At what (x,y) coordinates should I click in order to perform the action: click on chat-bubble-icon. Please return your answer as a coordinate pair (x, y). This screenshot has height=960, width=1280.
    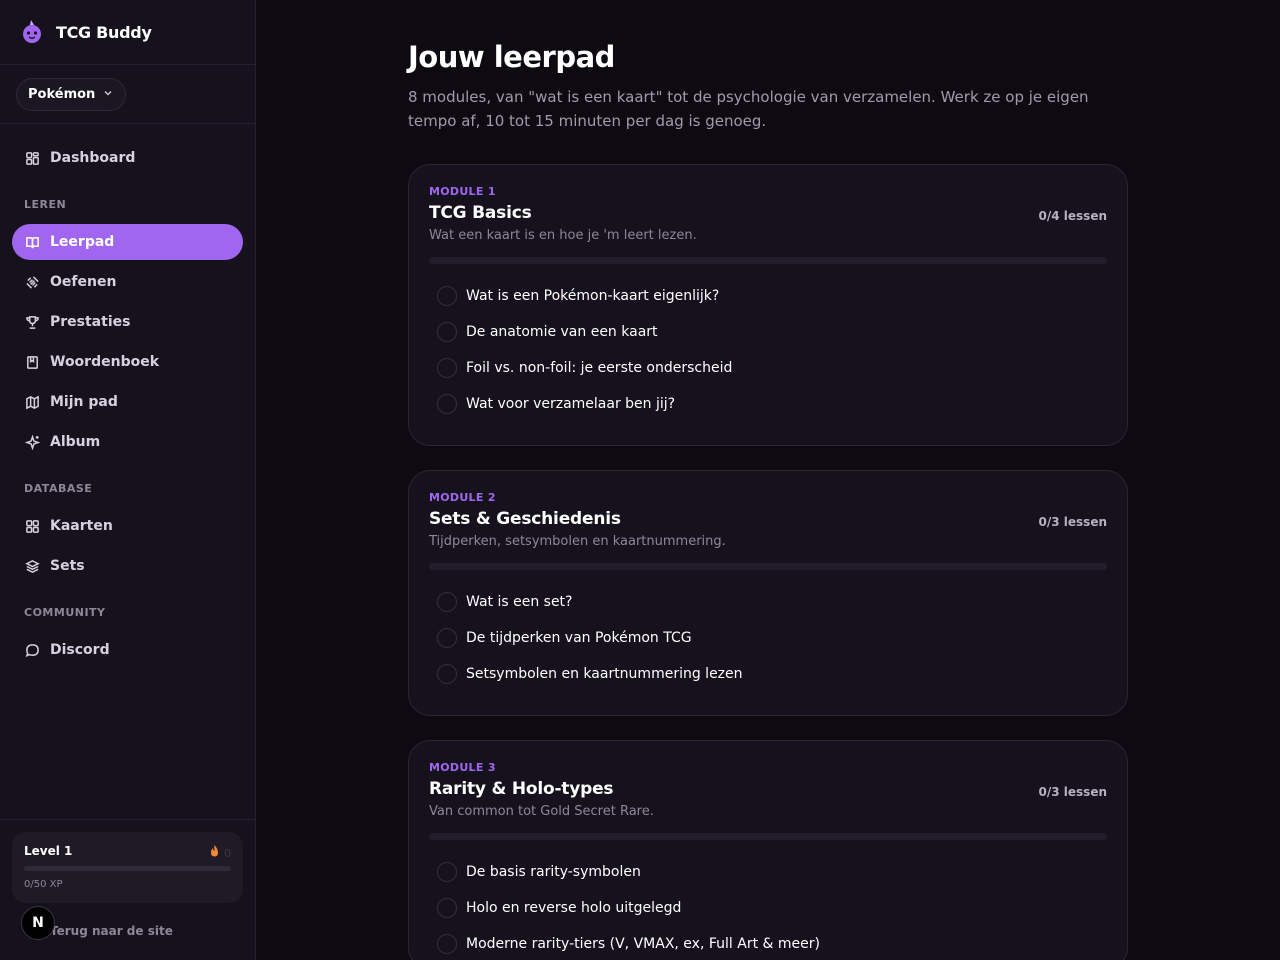
    Looking at the image, I should click on (32, 650).